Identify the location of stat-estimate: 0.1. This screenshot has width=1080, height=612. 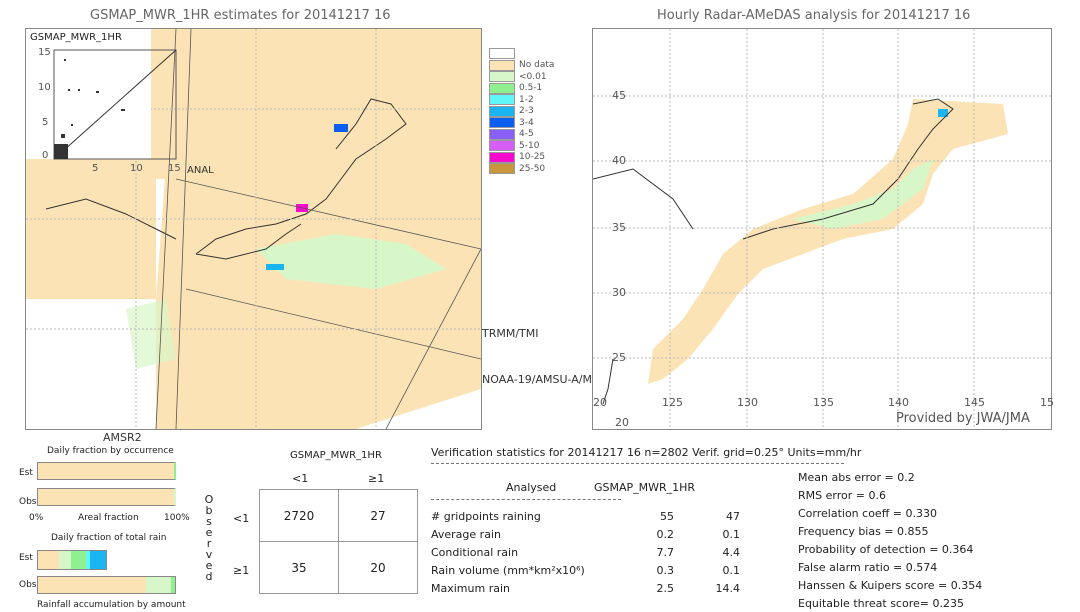
(731, 534).